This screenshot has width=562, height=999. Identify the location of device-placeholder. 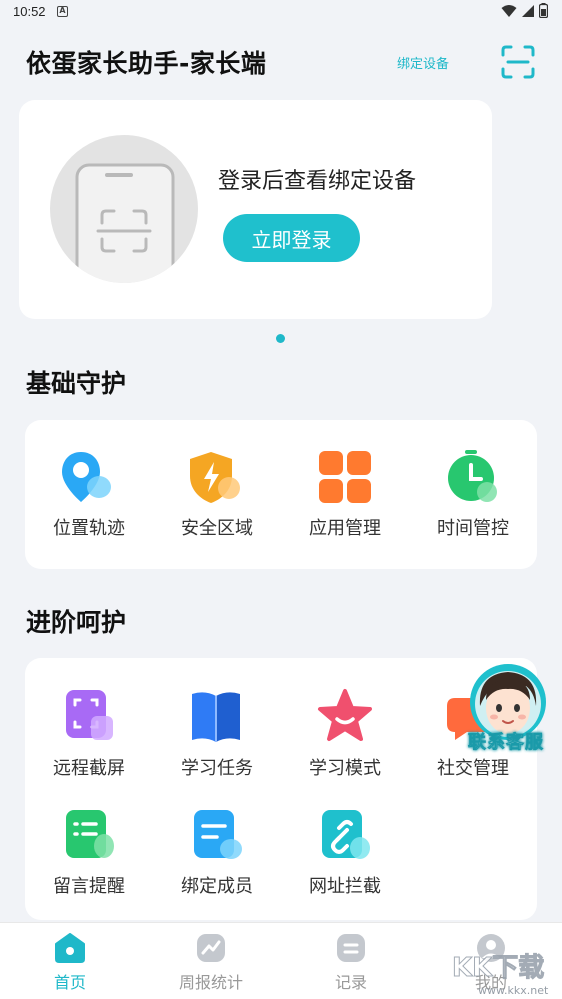
(124, 209).